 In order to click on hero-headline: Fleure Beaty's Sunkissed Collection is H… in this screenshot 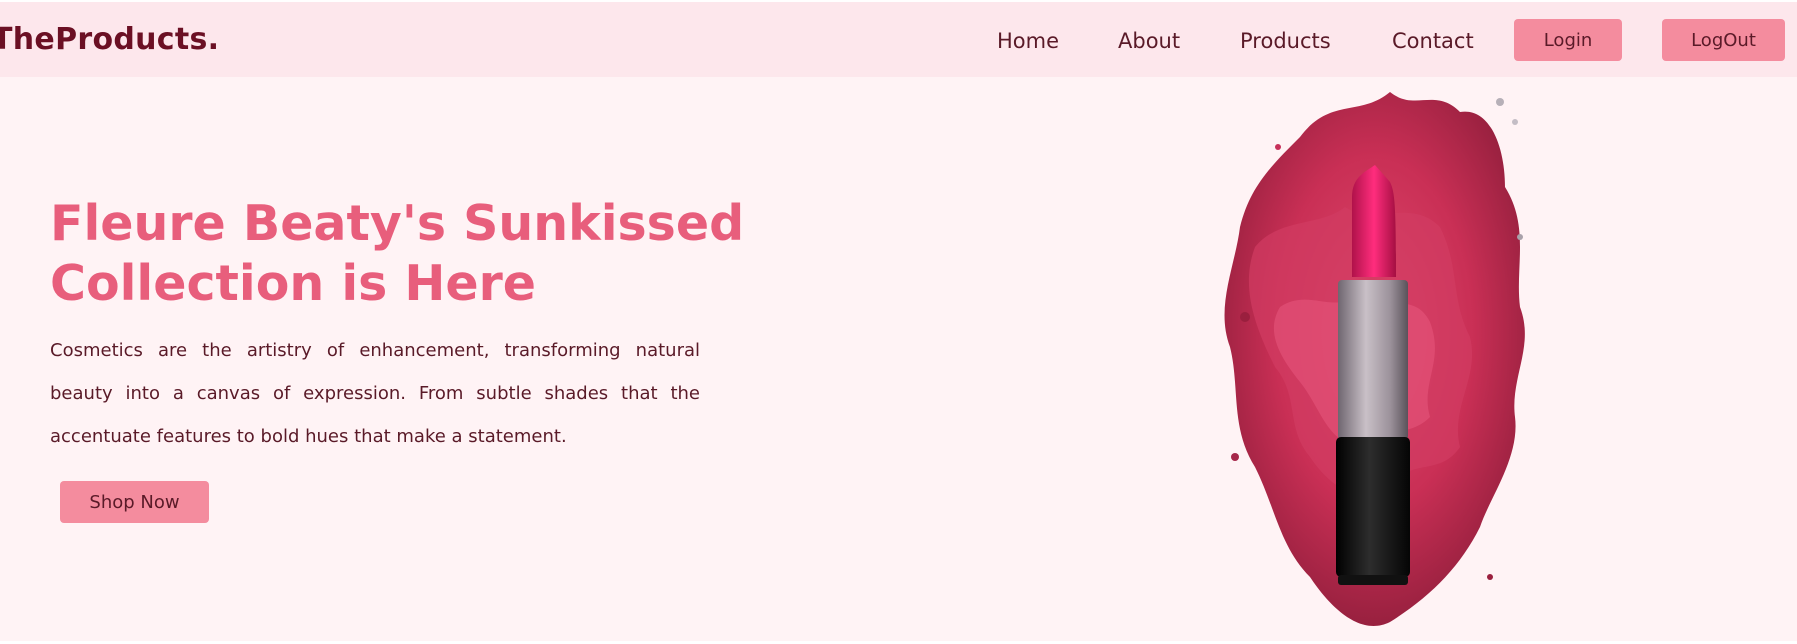, I will do `click(397, 253)`.